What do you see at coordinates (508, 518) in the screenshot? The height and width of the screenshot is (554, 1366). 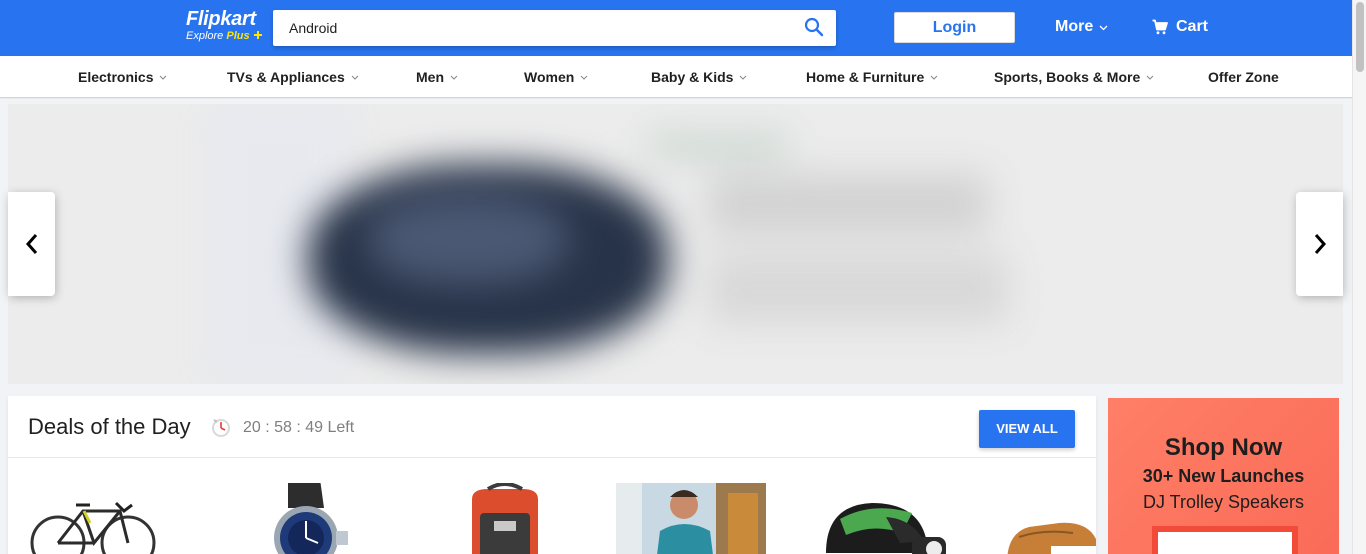 I see `product-backpack-image` at bounding box center [508, 518].